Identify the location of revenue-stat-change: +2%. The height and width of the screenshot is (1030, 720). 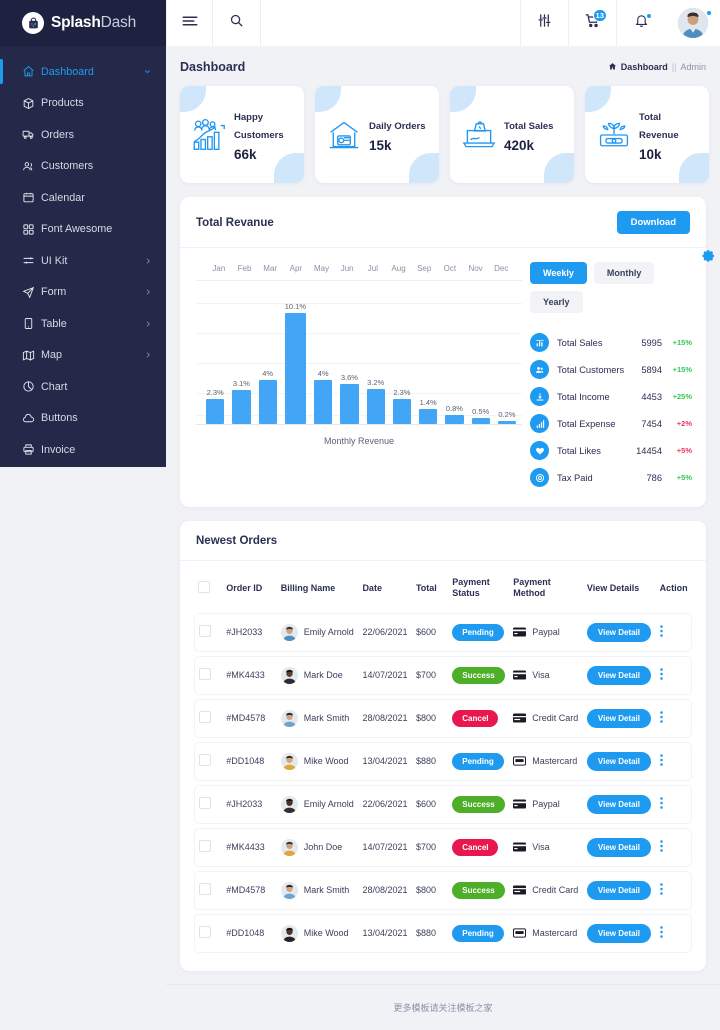
(684, 423).